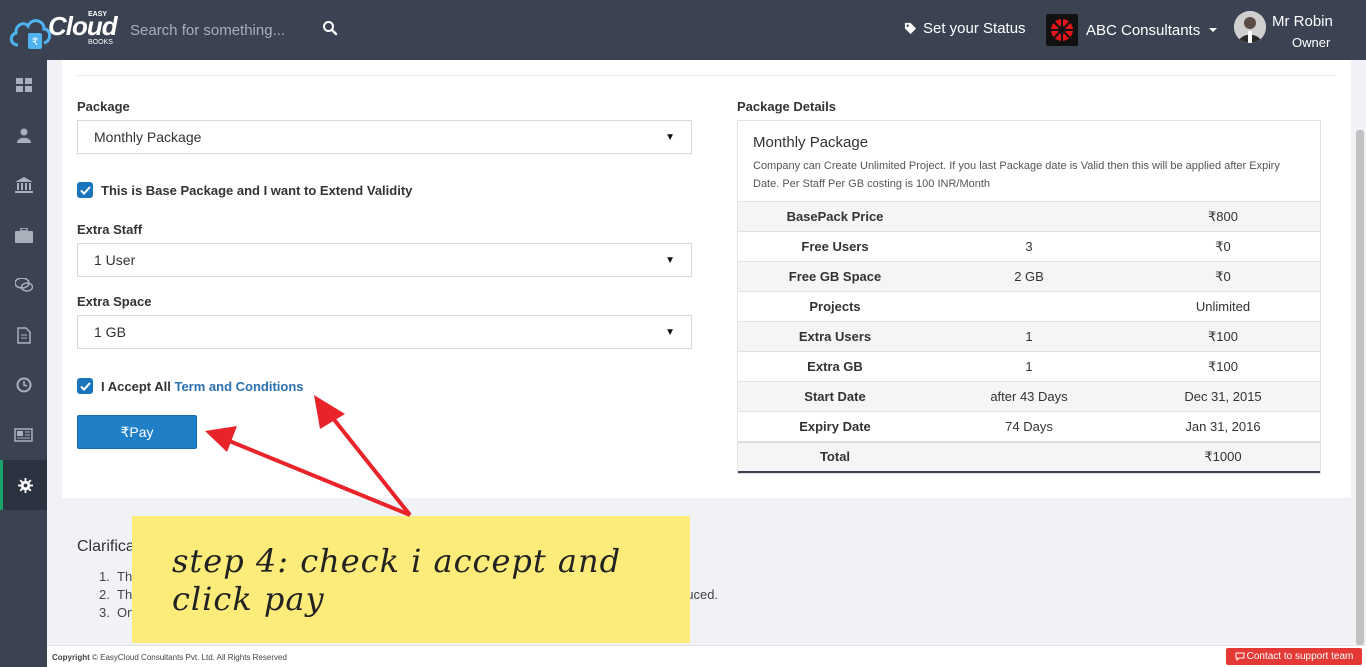 The width and height of the screenshot is (1366, 667). I want to click on avatar, so click(1250, 27).